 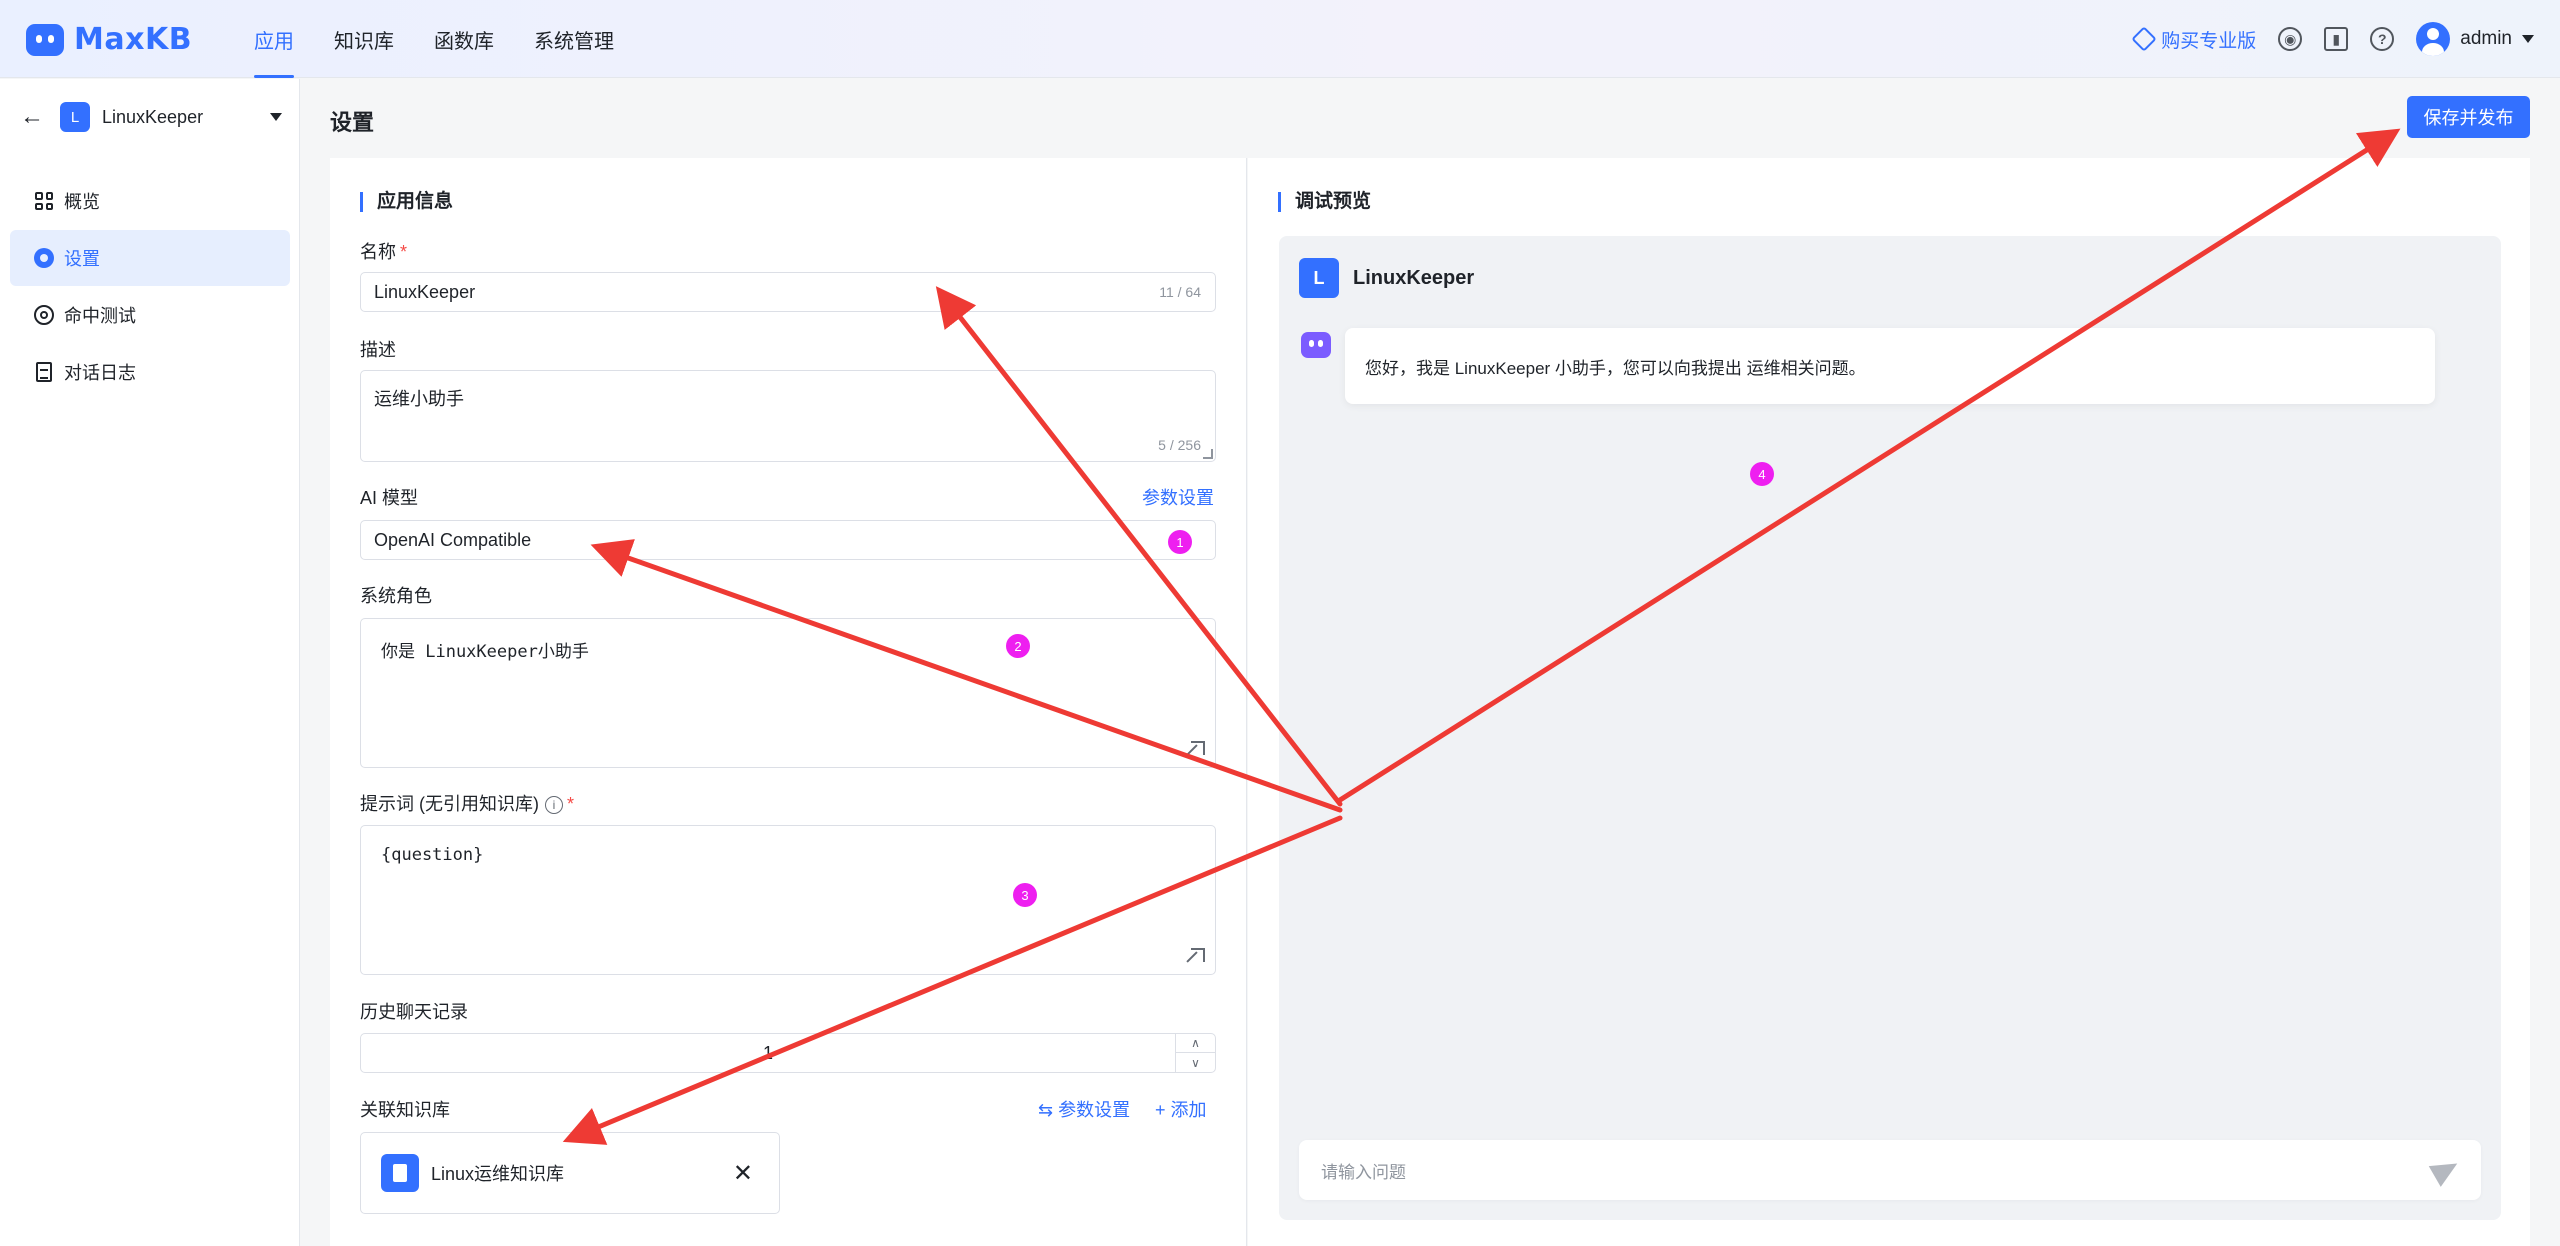 What do you see at coordinates (150, 372) in the screenshot?
I see `sidebar-item-chat-logs: 对话日志` at bounding box center [150, 372].